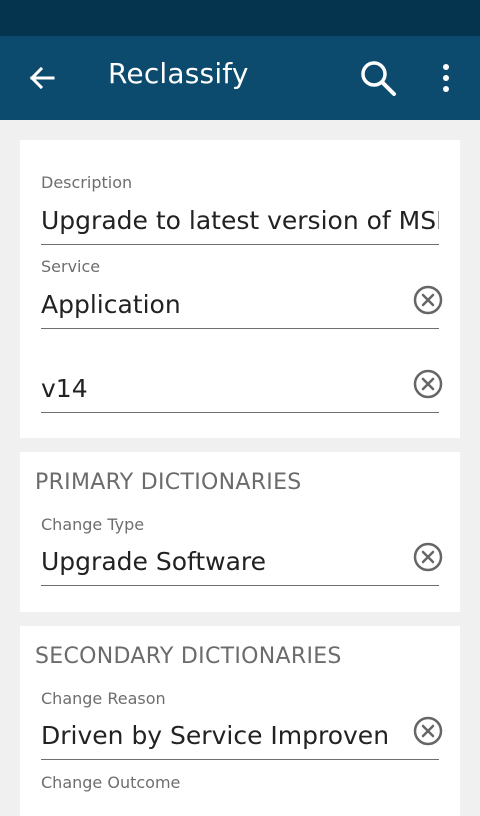 The width and height of the screenshot is (480, 816). I want to click on search-button, so click(378, 78).